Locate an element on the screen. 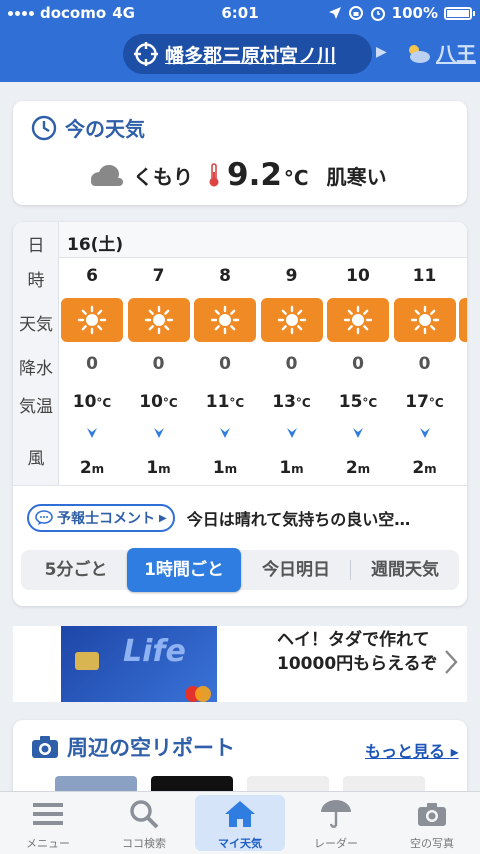 The width and height of the screenshot is (480, 854). forecast-range-tabs: 5分ごと 1時間ごと 今日明日 週間天気 is located at coordinates (240, 570).